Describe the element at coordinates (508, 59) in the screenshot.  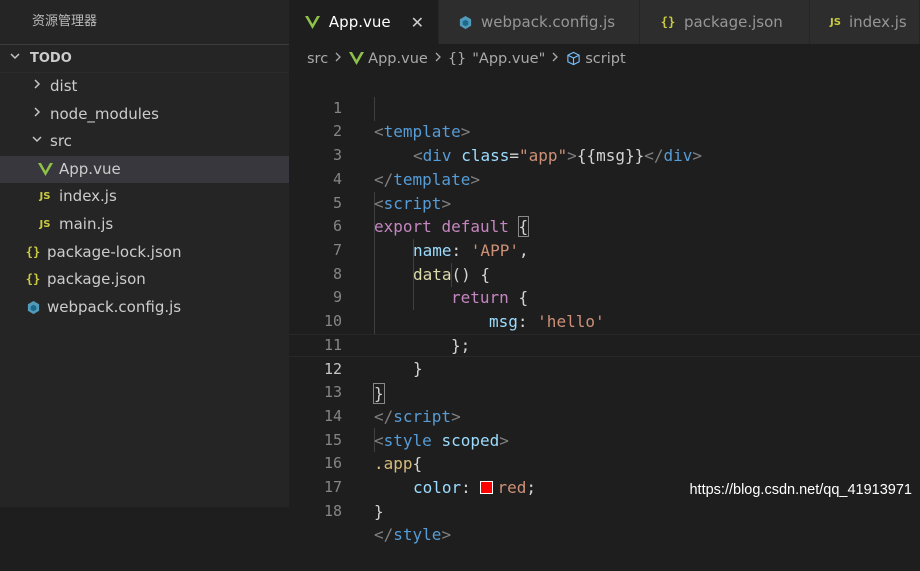
I see `breadcrumb-object: "App.vue"` at that location.